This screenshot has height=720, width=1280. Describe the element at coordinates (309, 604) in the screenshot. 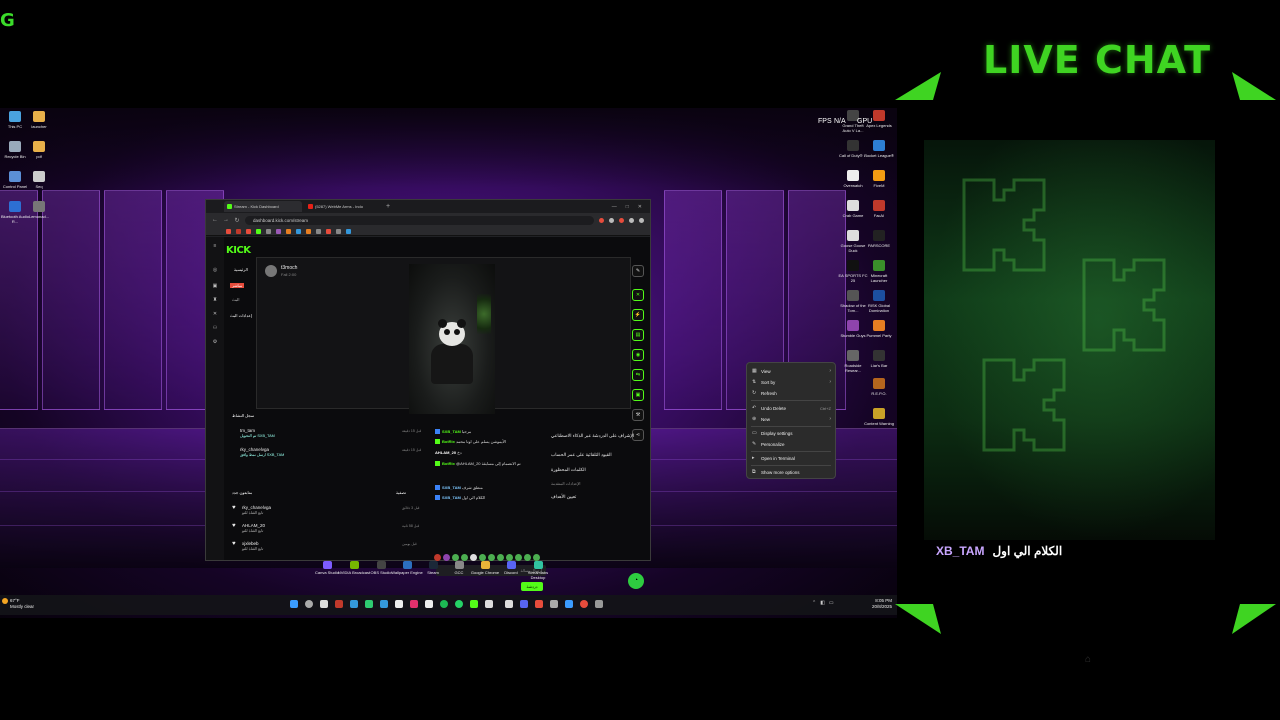

I see `search-icon` at that location.